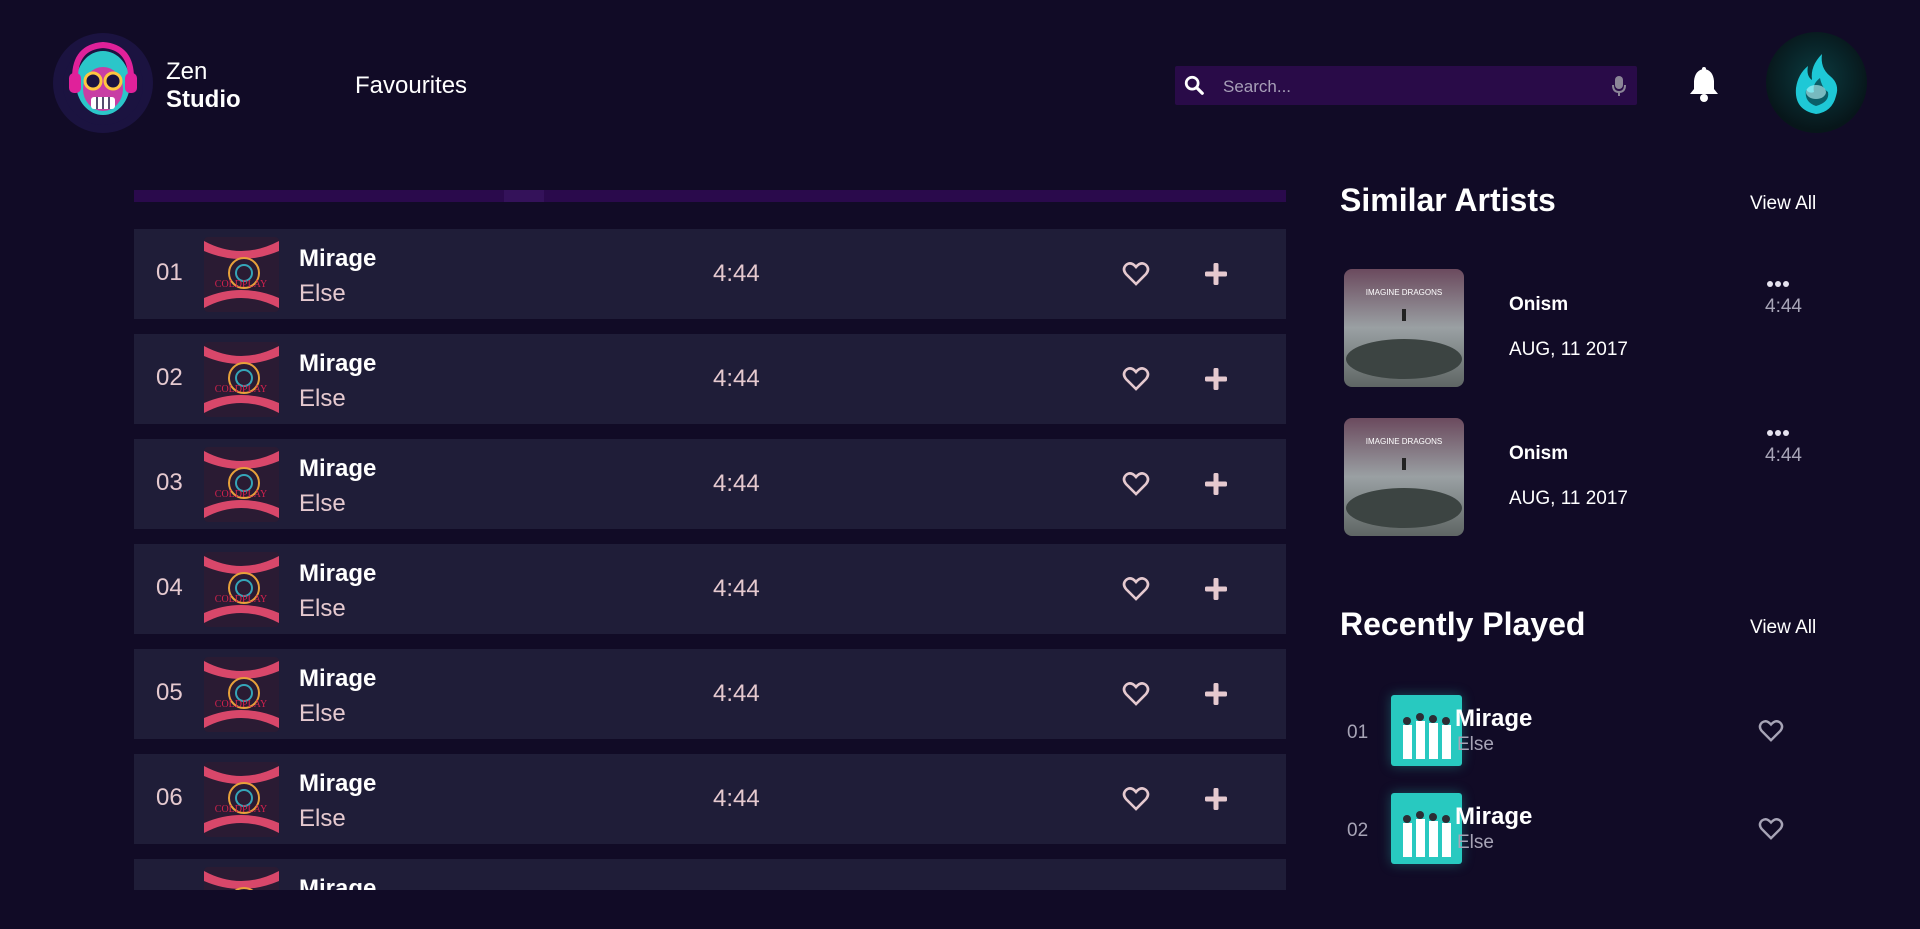  What do you see at coordinates (1704, 87) in the screenshot?
I see `bell-icon` at bounding box center [1704, 87].